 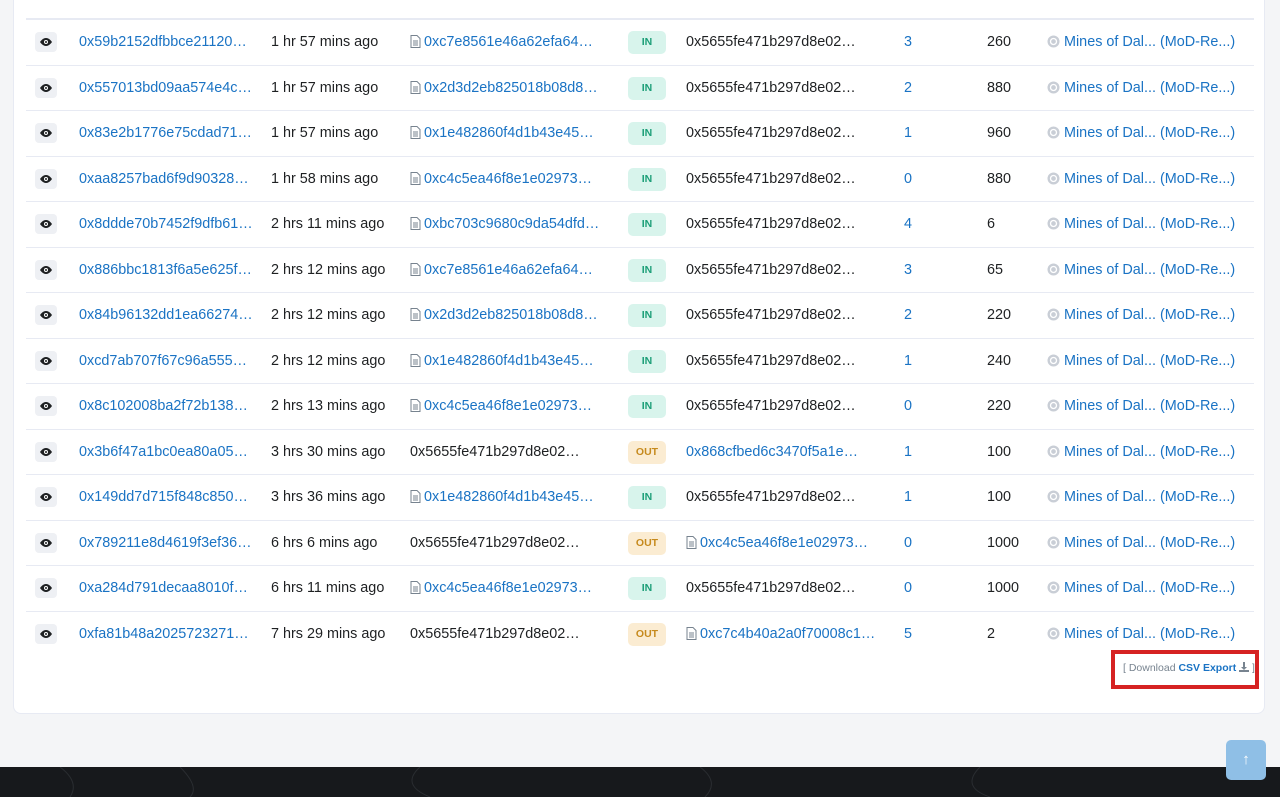 I want to click on txn-age: 2 hrs 12 mins ago, so click(x=328, y=360).